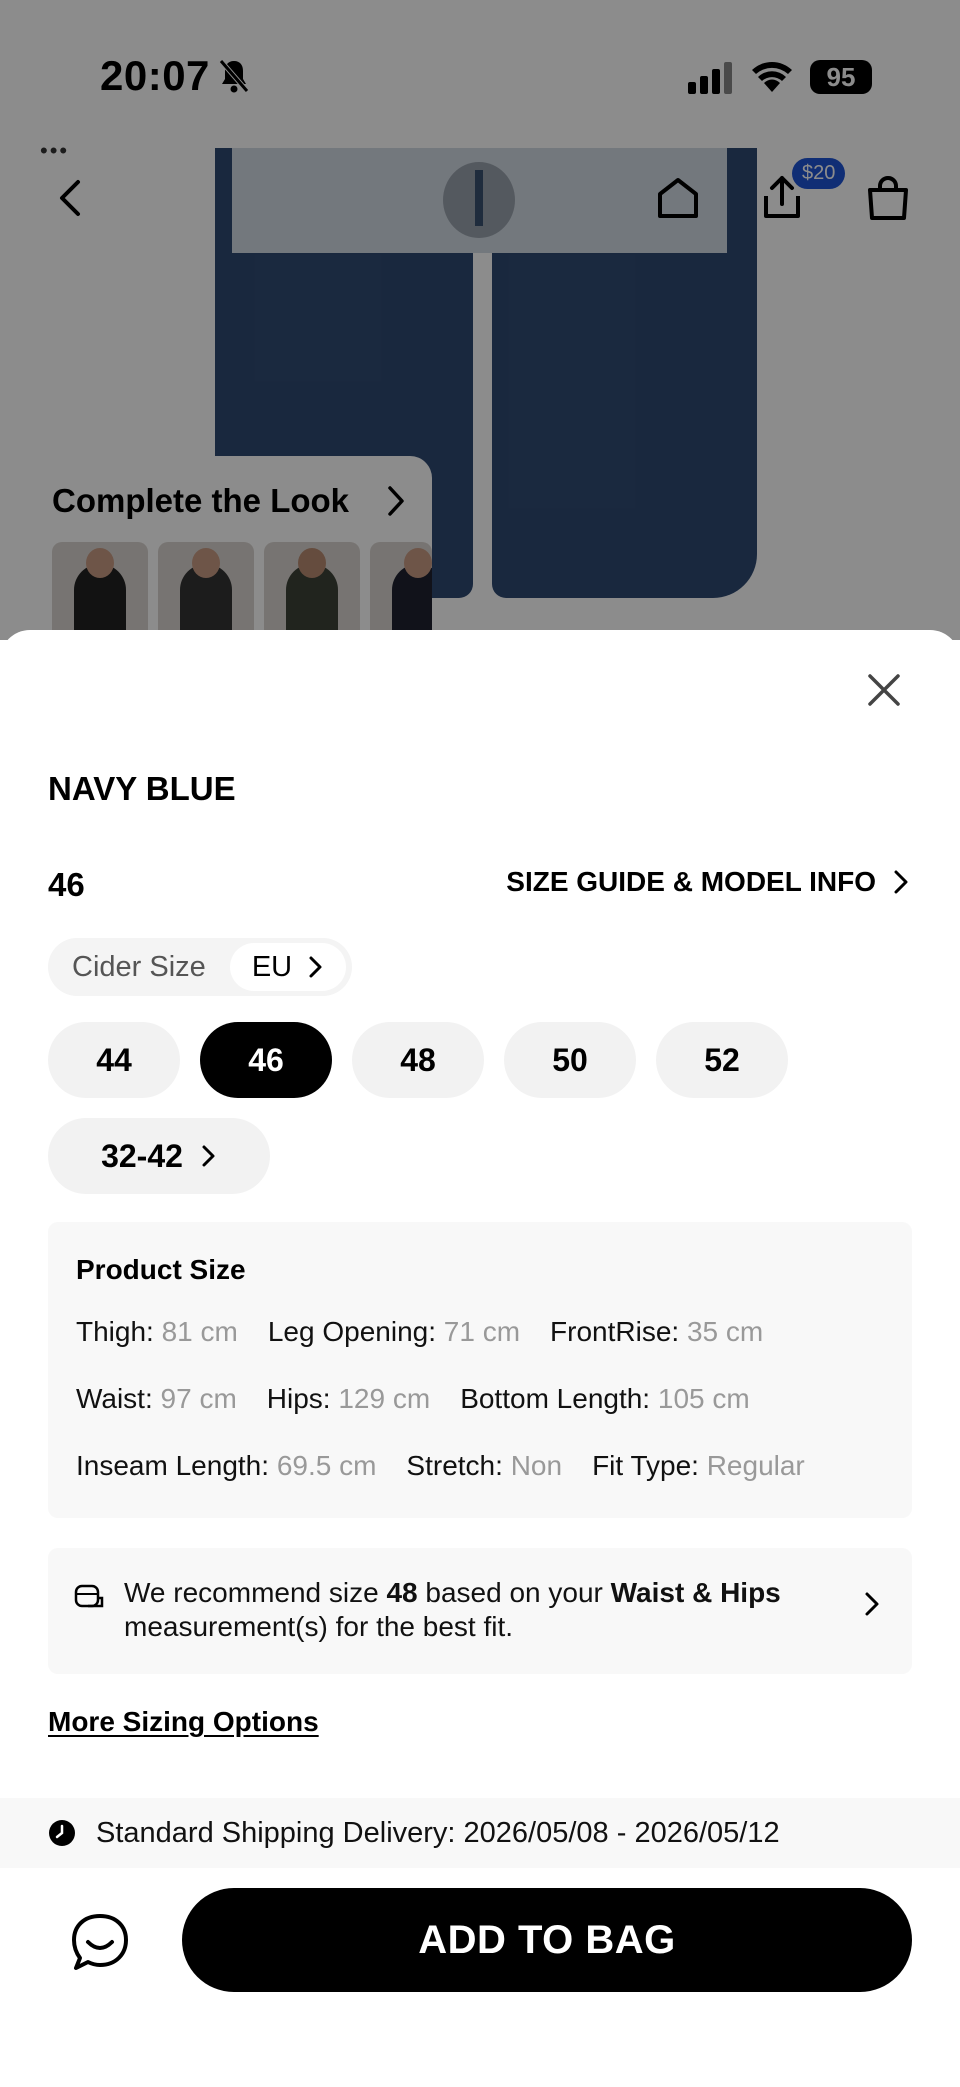 This screenshot has height=2087, width=960. Describe the element at coordinates (157, 1331) in the screenshot. I see `measurement-thigh: Thigh: 81 cm` at that location.